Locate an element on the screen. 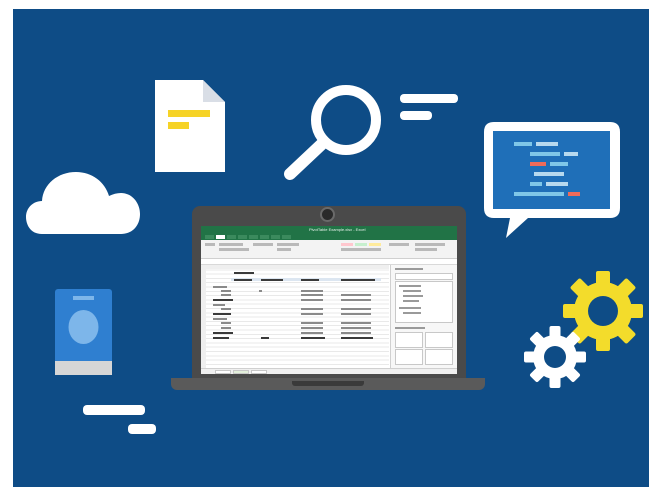 The image size is (662, 495). laptop-notch is located at coordinates (328, 383).